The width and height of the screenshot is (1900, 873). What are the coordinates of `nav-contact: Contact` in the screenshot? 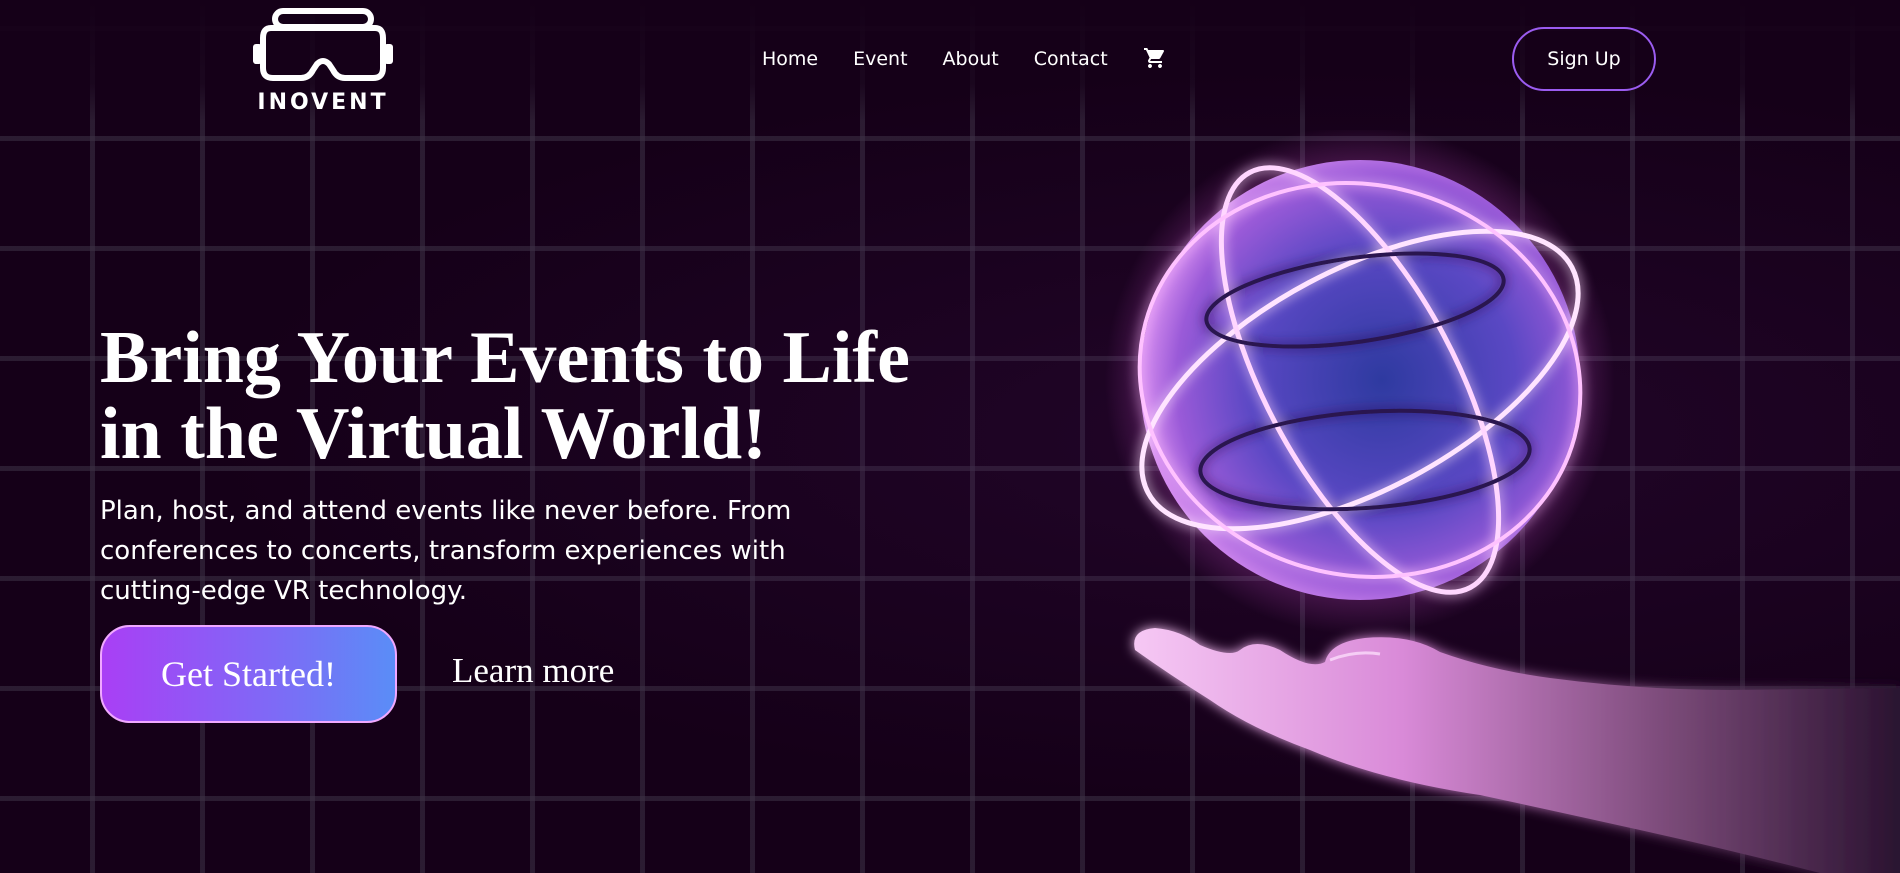 It's located at (1071, 59).